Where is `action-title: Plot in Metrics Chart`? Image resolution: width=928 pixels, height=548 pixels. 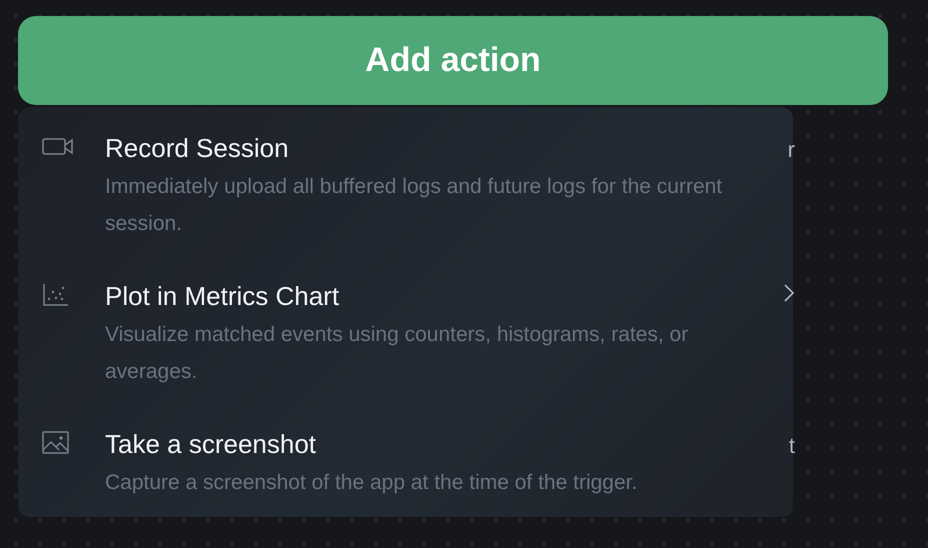 action-title: Plot in Metrics Chart is located at coordinates (435, 296).